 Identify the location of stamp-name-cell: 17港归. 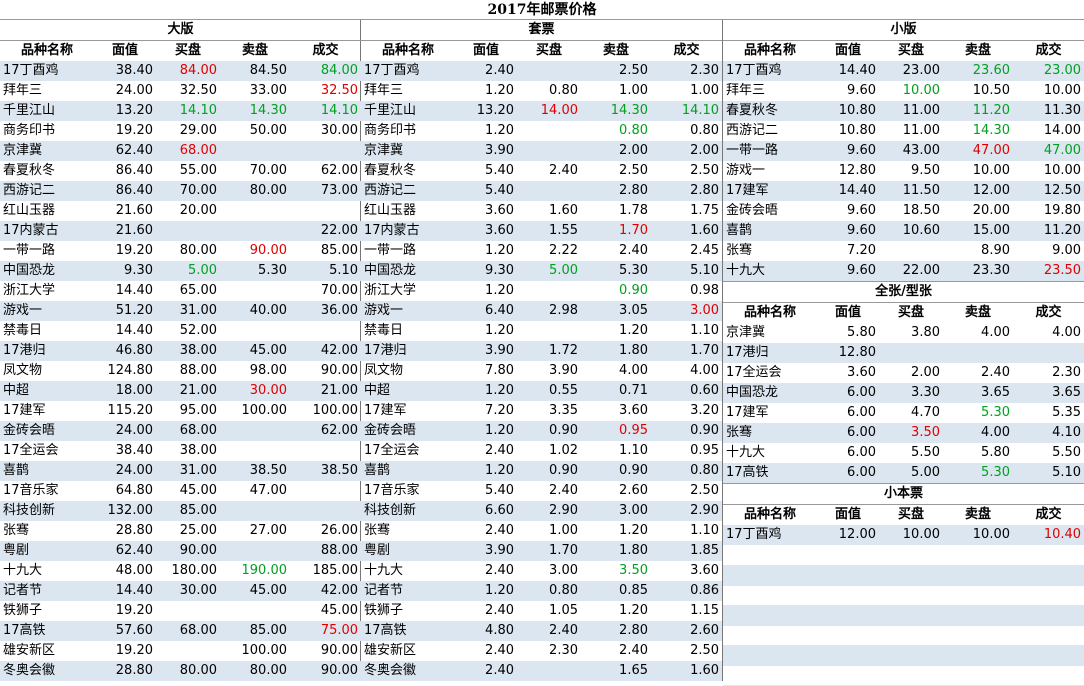
(770, 353).